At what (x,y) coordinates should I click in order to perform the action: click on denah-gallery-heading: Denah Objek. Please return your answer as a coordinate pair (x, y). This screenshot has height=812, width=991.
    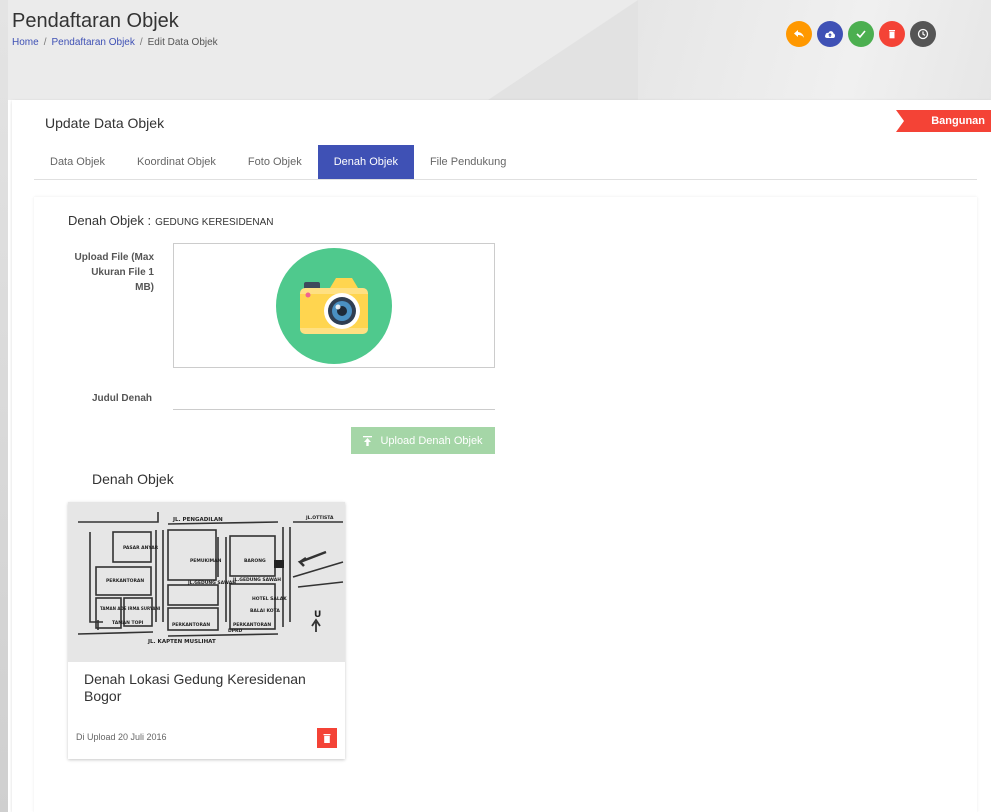
    Looking at the image, I should click on (133, 479).